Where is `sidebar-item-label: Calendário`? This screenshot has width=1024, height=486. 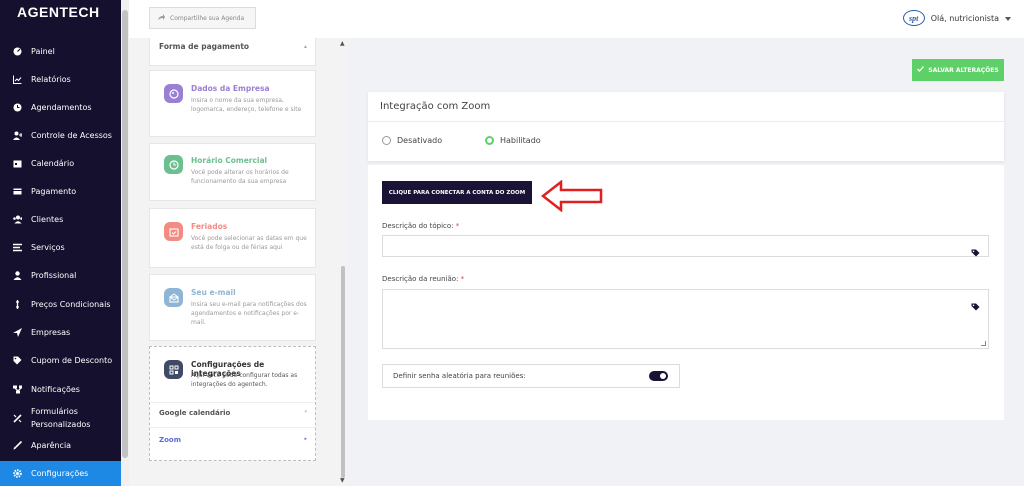
sidebar-item-label: Calendário is located at coordinates (53, 163).